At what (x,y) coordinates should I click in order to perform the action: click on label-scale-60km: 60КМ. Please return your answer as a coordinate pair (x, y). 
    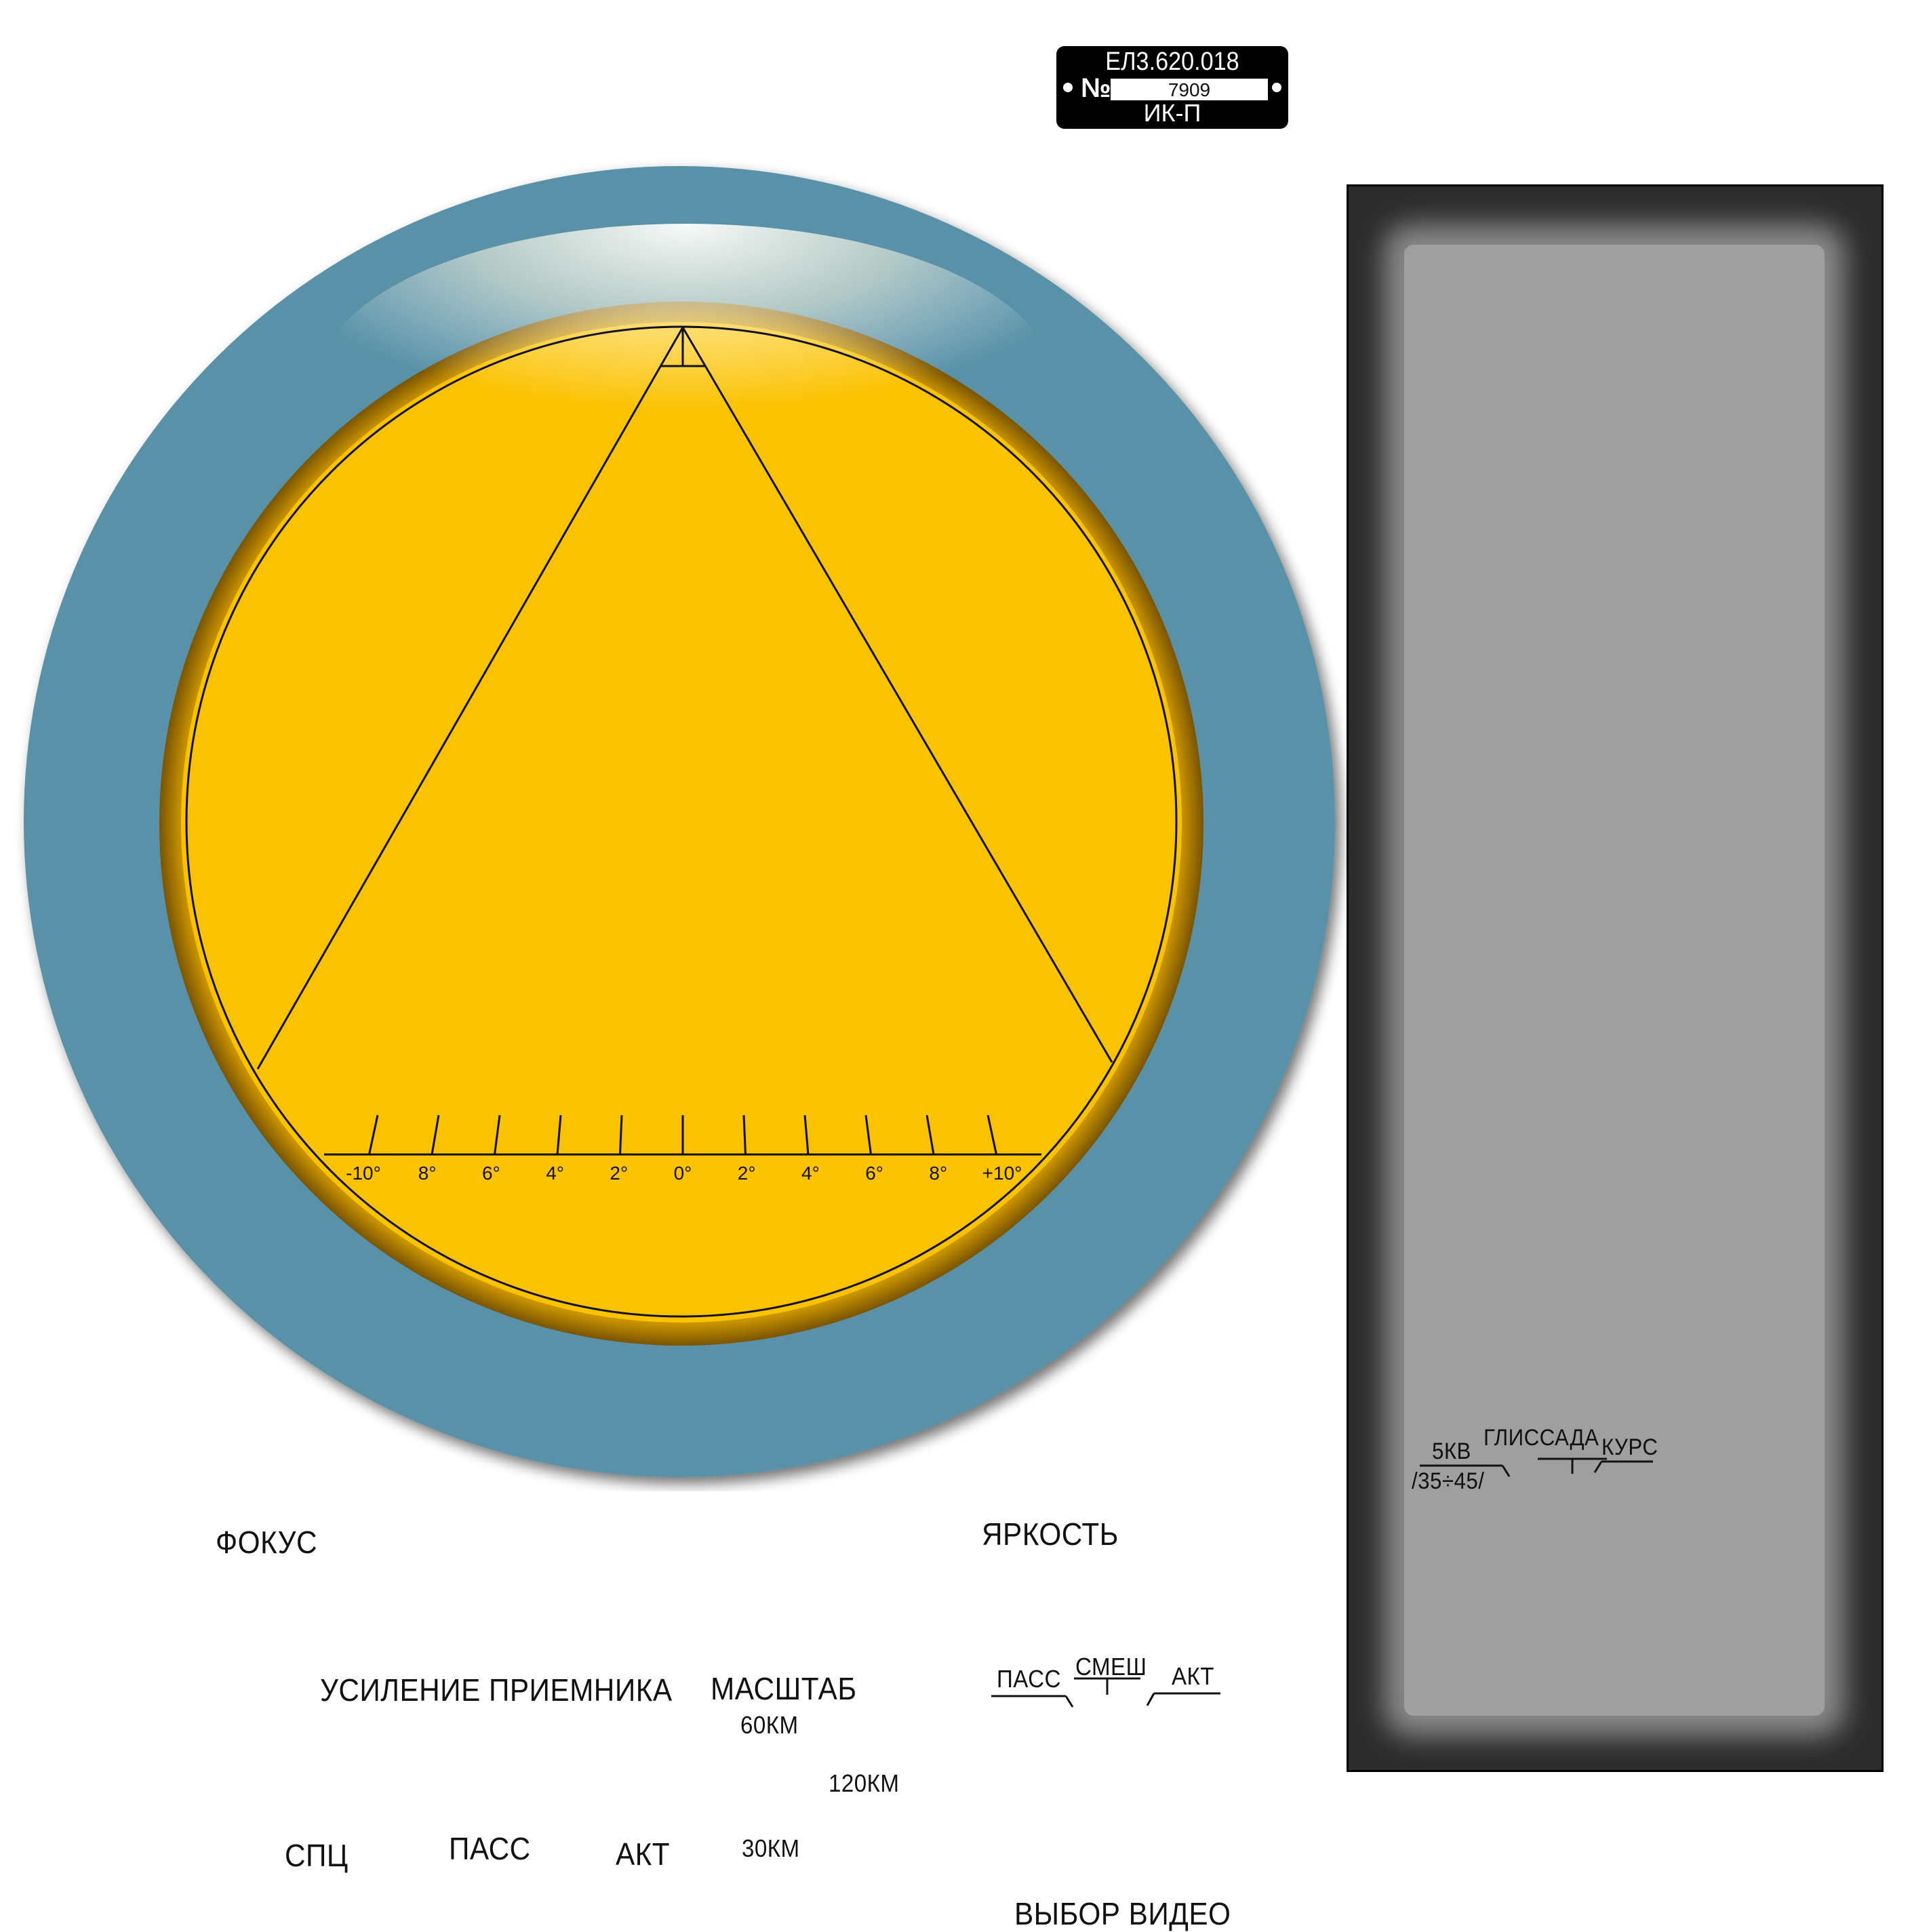
    Looking at the image, I should click on (769, 1725).